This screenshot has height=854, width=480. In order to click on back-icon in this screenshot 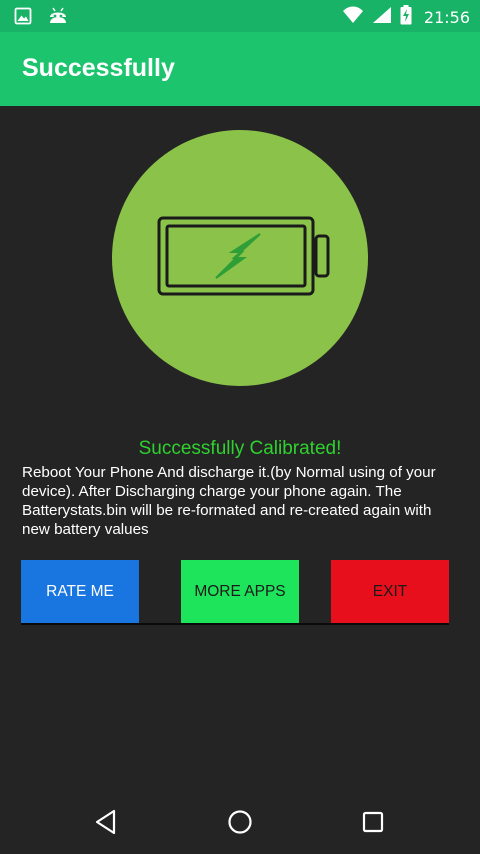, I will do `click(105, 822)`.